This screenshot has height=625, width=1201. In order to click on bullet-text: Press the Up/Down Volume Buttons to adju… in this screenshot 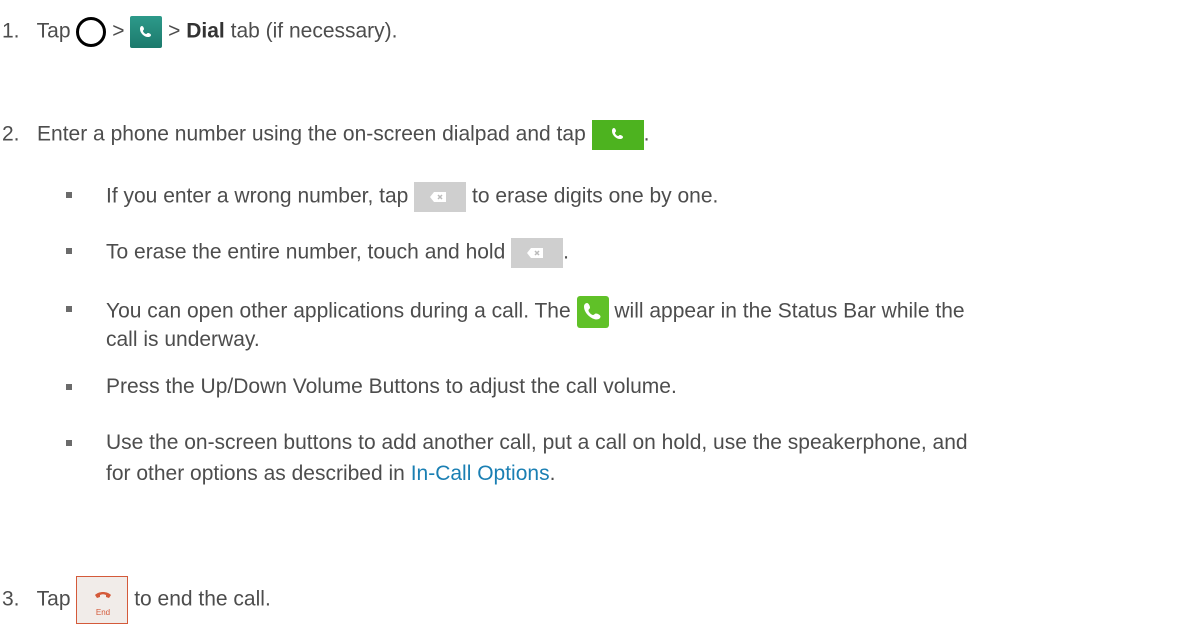, I will do `click(391, 386)`.